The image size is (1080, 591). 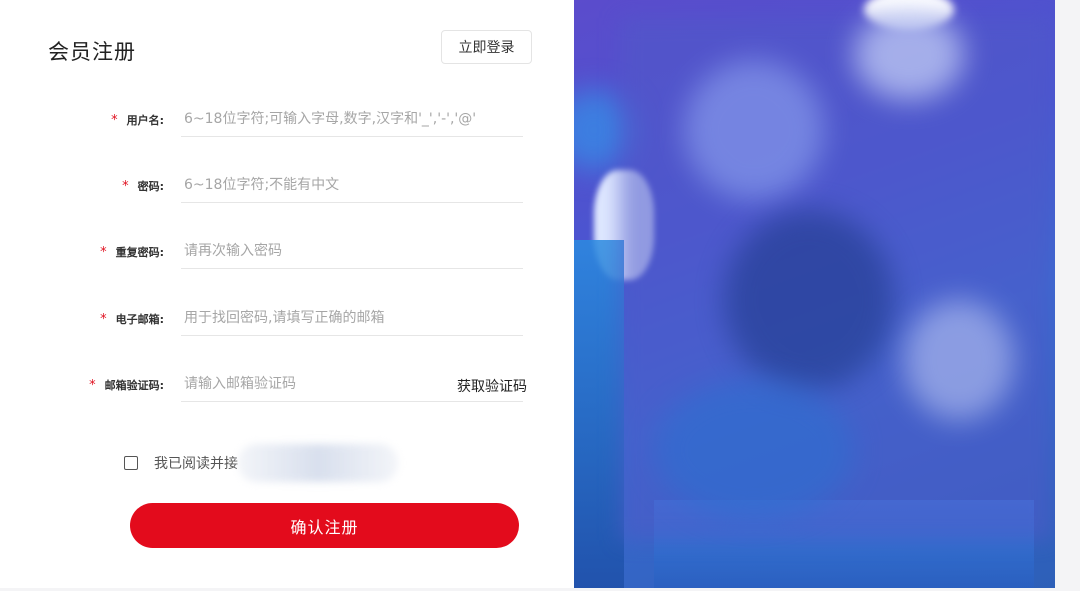 I want to click on email-row: * 电子邮箱:, so click(x=287, y=319).